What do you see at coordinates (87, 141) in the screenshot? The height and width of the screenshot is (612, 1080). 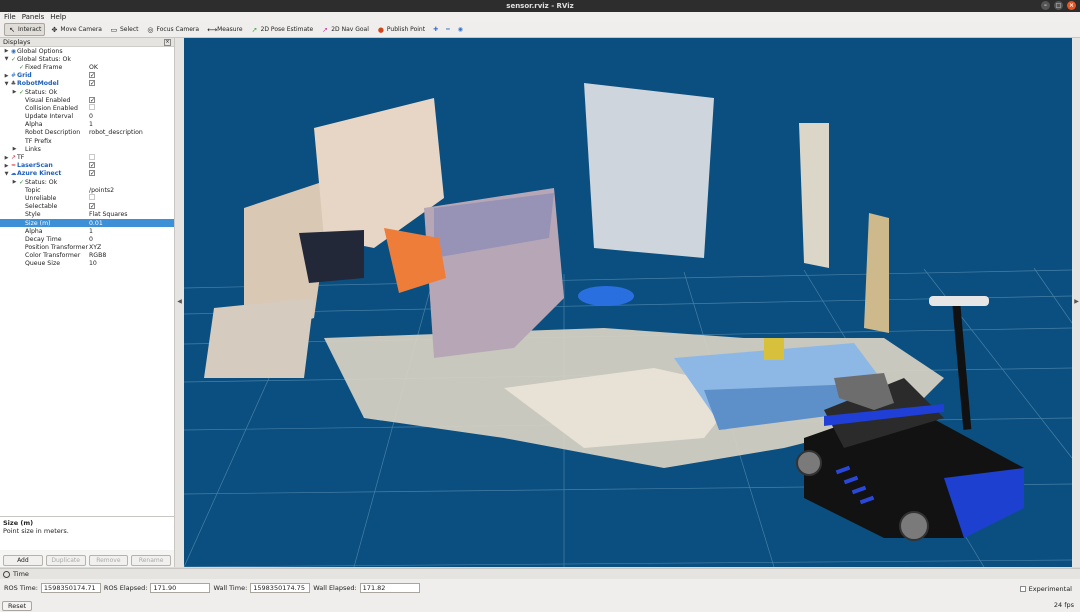 I see `display-row: TF Prefix` at bounding box center [87, 141].